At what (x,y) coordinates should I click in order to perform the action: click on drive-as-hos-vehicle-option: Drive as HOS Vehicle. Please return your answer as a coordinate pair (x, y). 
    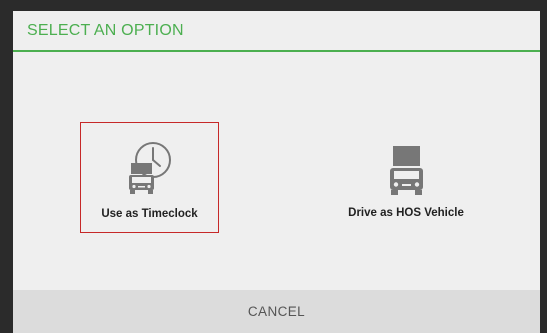
    Looking at the image, I should click on (406, 177).